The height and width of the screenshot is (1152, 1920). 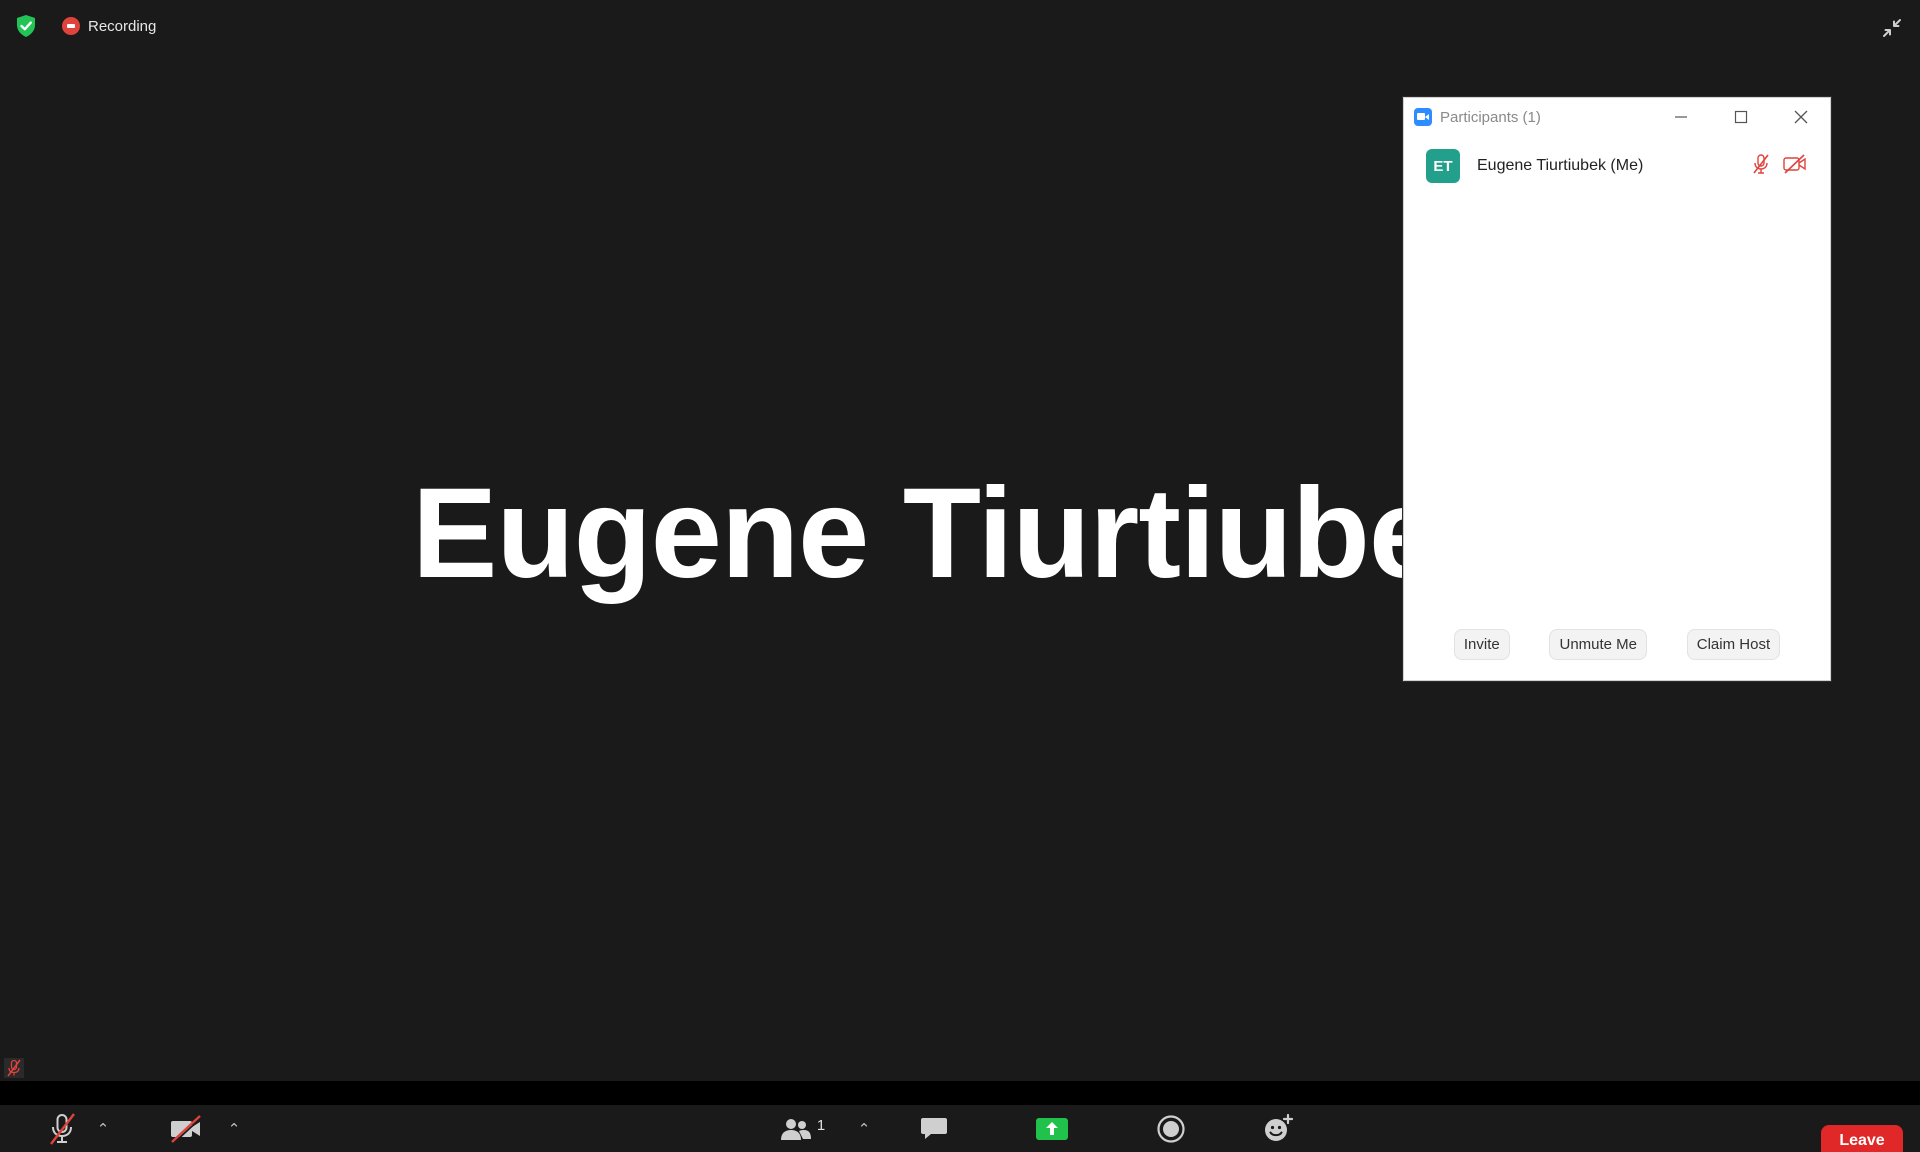 What do you see at coordinates (1801, 117) in the screenshot?
I see `close-icon` at bounding box center [1801, 117].